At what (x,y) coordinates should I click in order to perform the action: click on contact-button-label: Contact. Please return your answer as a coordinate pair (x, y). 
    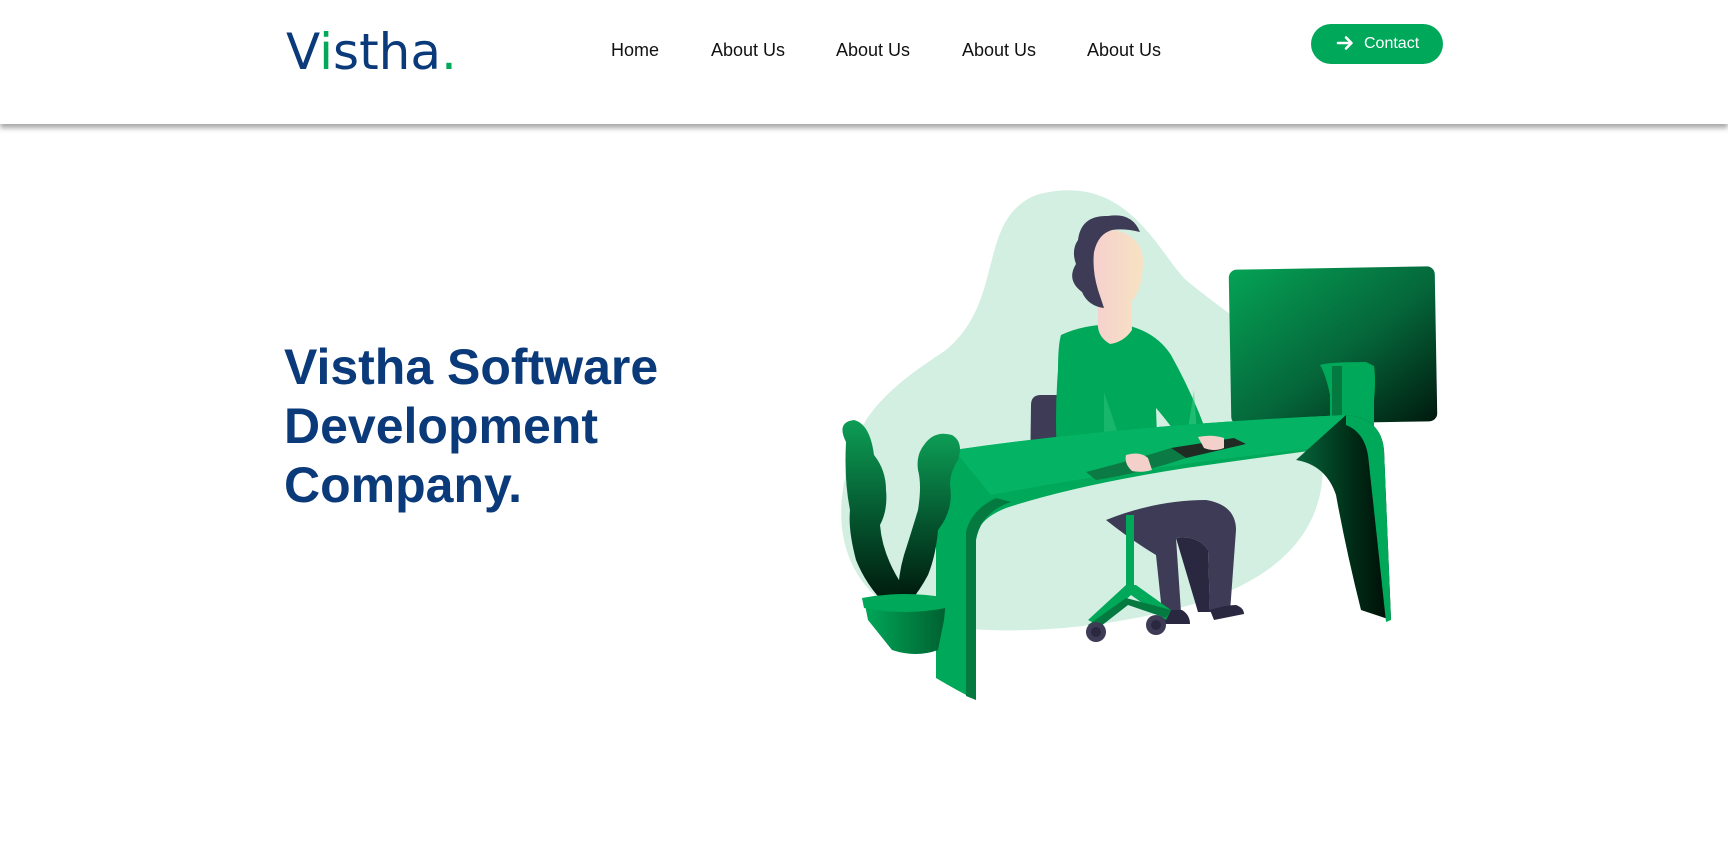
    Looking at the image, I should click on (1392, 43).